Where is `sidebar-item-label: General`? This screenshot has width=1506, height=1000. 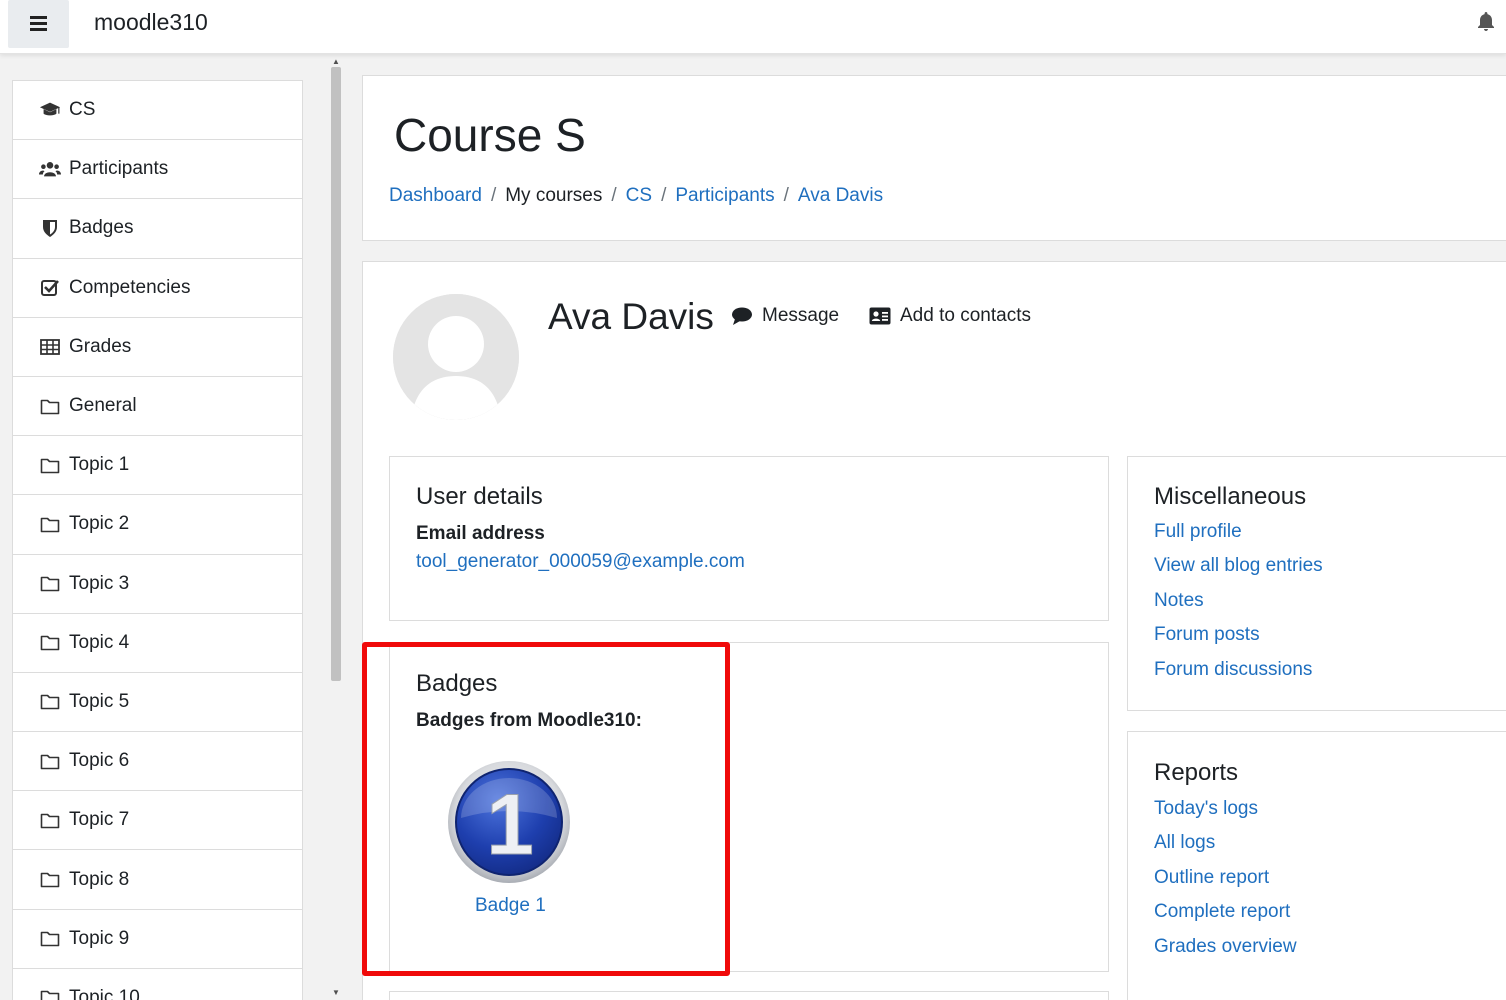
sidebar-item-label: General is located at coordinates (103, 406).